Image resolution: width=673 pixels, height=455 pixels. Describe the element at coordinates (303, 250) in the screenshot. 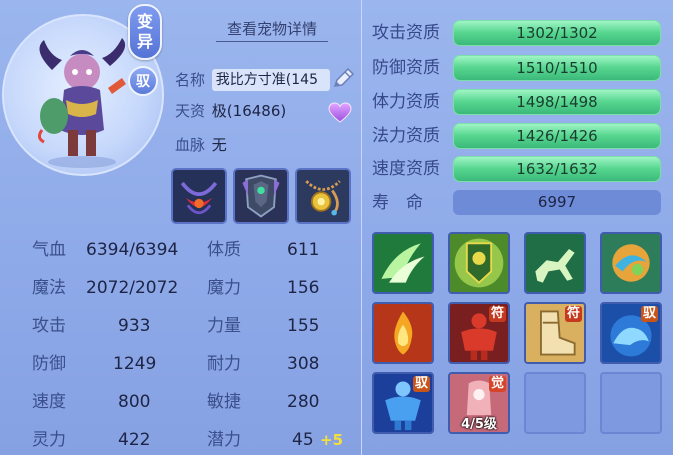

I see `attr-constitution-value: 611` at that location.